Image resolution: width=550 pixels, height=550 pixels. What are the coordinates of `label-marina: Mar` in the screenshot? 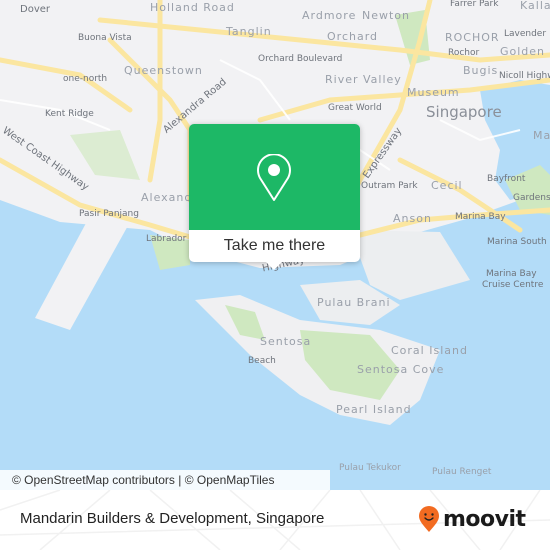 It's located at (541, 135).